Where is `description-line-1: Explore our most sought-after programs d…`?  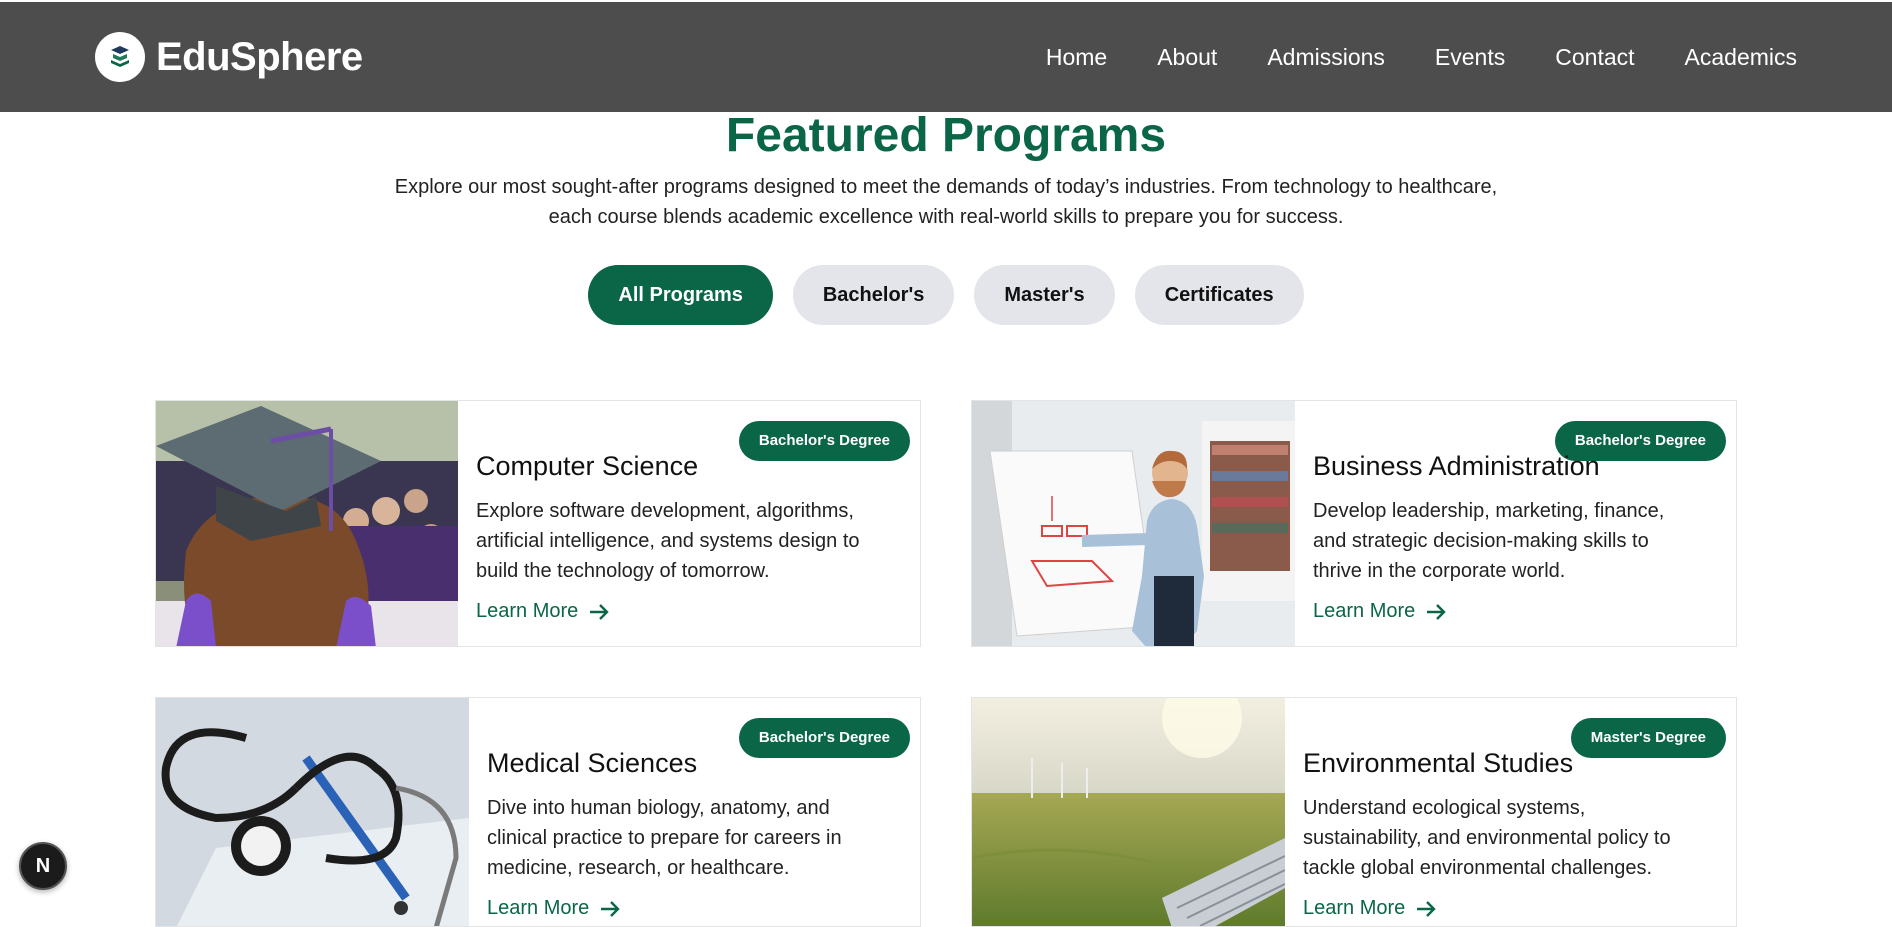 description-line-1: Explore our most sought-after programs d… is located at coordinates (946, 187).